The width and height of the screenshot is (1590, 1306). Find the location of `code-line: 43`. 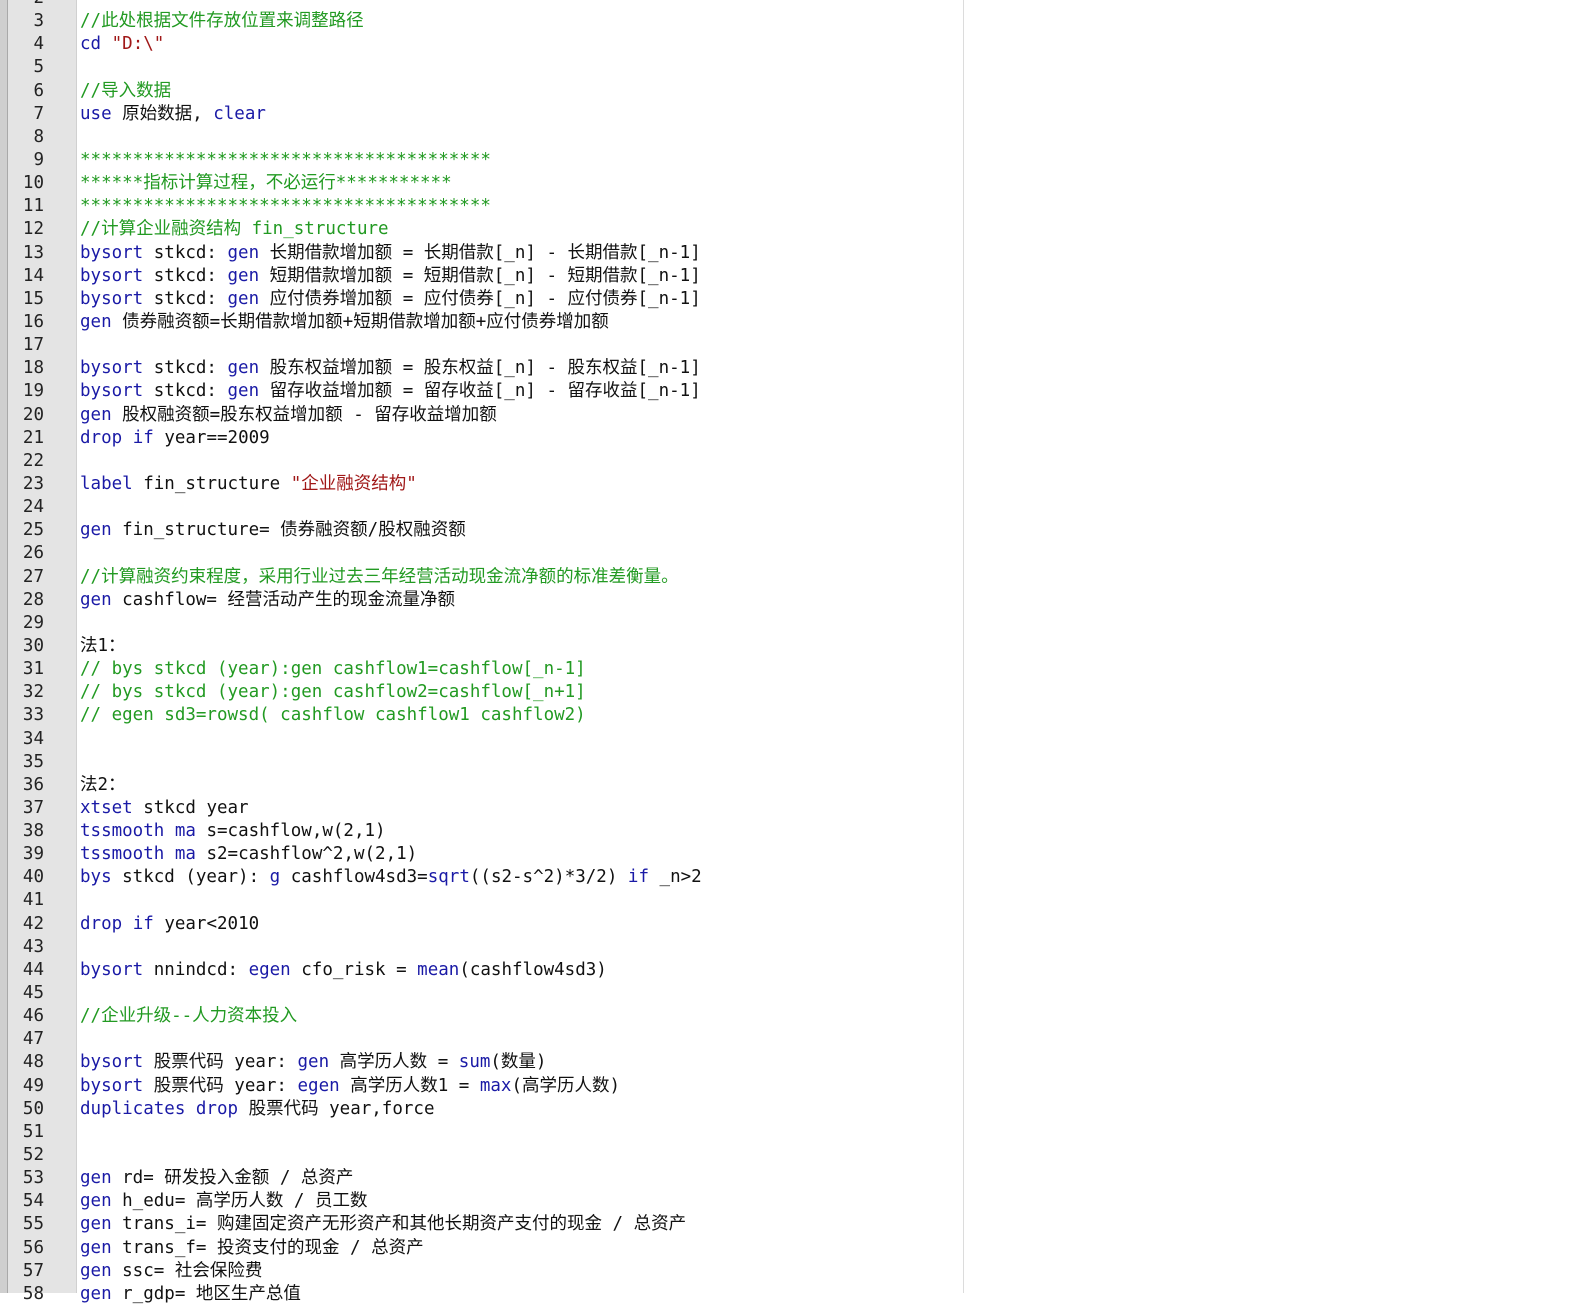

code-line: 43 is located at coordinates (795, 947).